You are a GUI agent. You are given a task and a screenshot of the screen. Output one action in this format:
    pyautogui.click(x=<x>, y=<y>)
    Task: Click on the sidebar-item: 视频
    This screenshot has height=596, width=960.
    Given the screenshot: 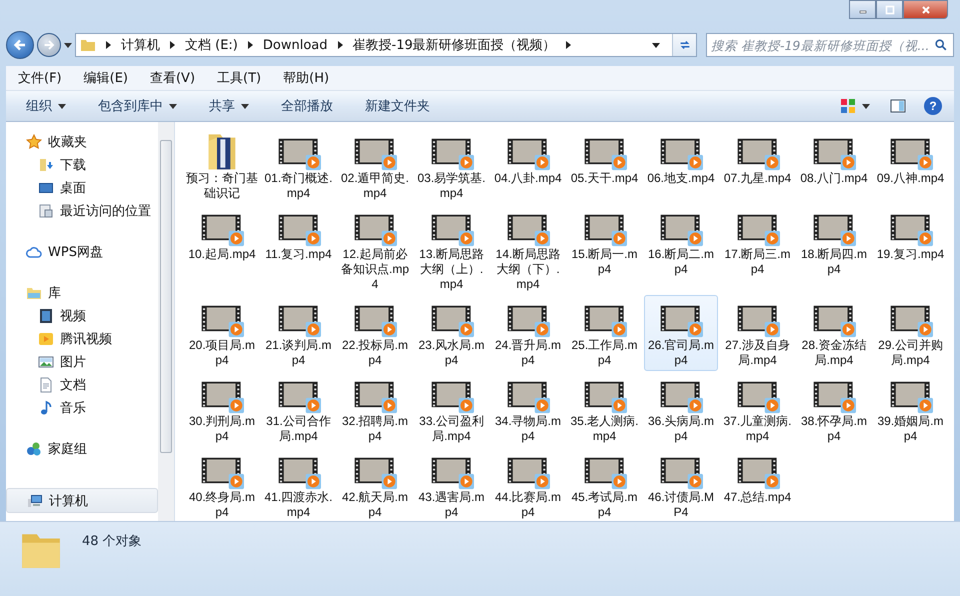 What is the action you would take?
    pyautogui.click(x=82, y=315)
    